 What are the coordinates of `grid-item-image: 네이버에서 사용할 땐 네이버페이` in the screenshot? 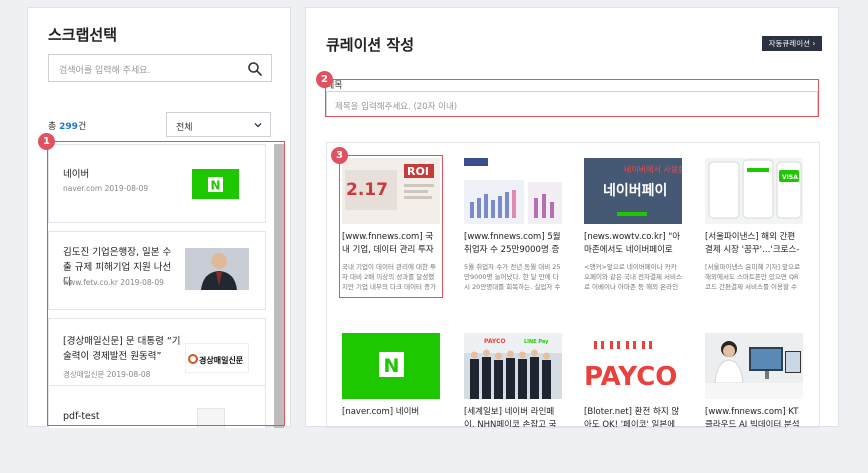 It's located at (633, 191).